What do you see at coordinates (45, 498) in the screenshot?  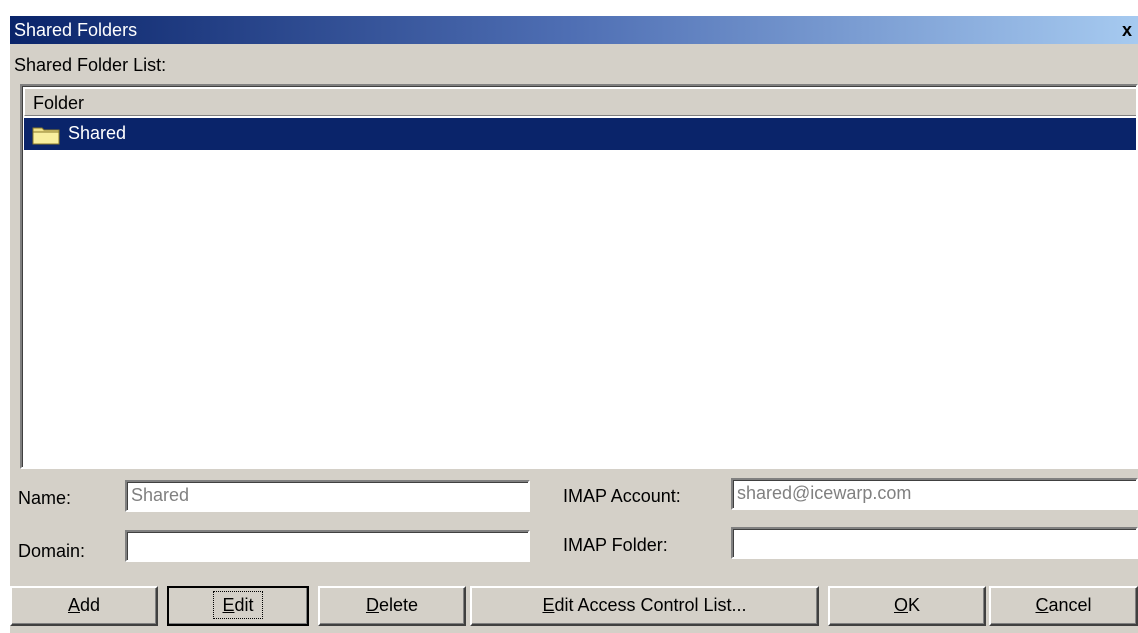 I see `name-label: Name:` at bounding box center [45, 498].